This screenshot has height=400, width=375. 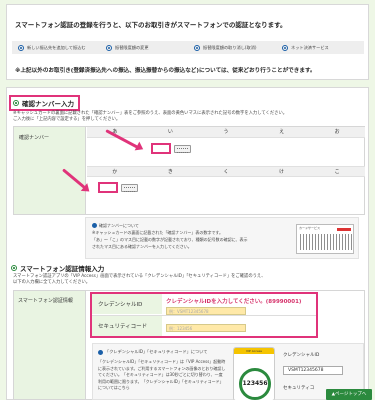 What do you see at coordinates (325, 239) in the screenshot?
I see `card-back-illustration: カードサービス` at bounding box center [325, 239].